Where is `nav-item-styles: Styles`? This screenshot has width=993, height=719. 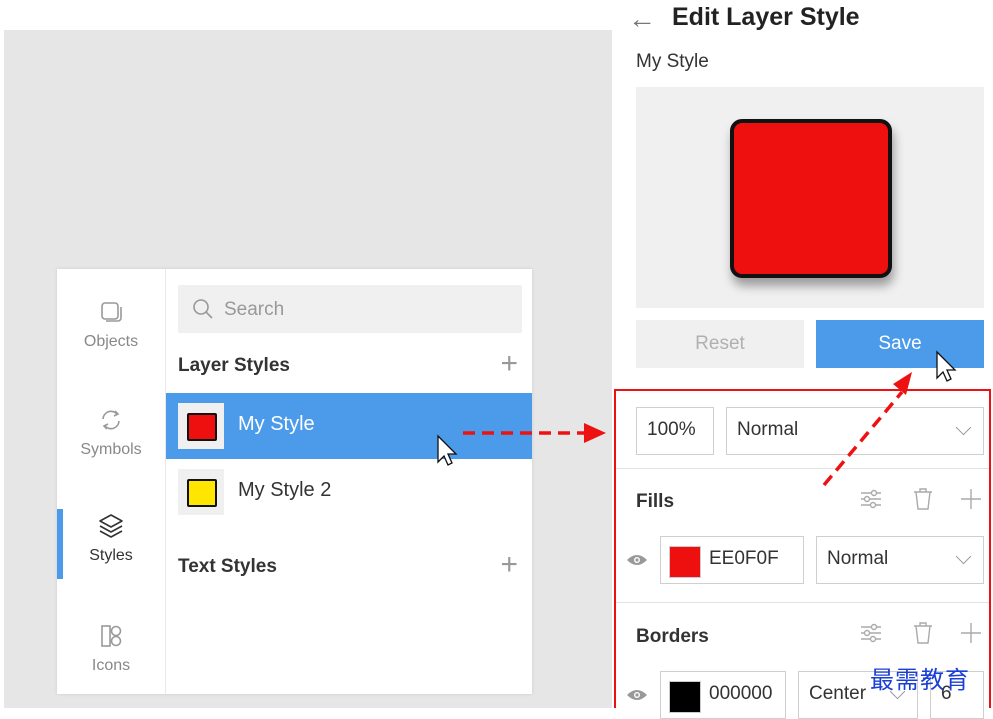
nav-item-styles: Styles is located at coordinates (111, 556).